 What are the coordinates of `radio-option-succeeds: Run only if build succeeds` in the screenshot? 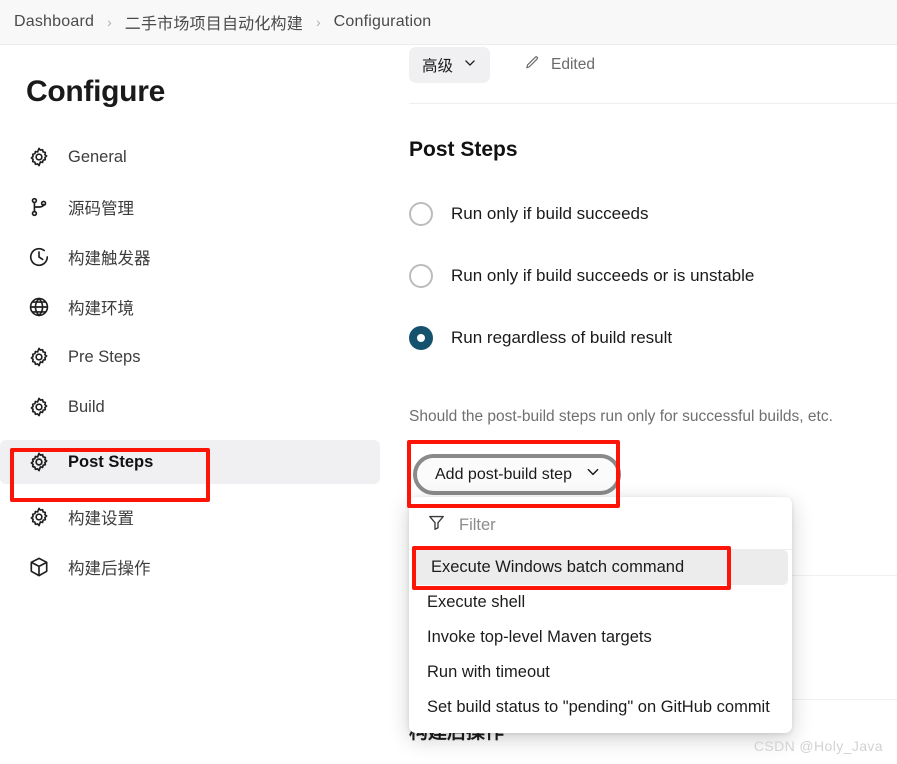 It's located at (653, 214).